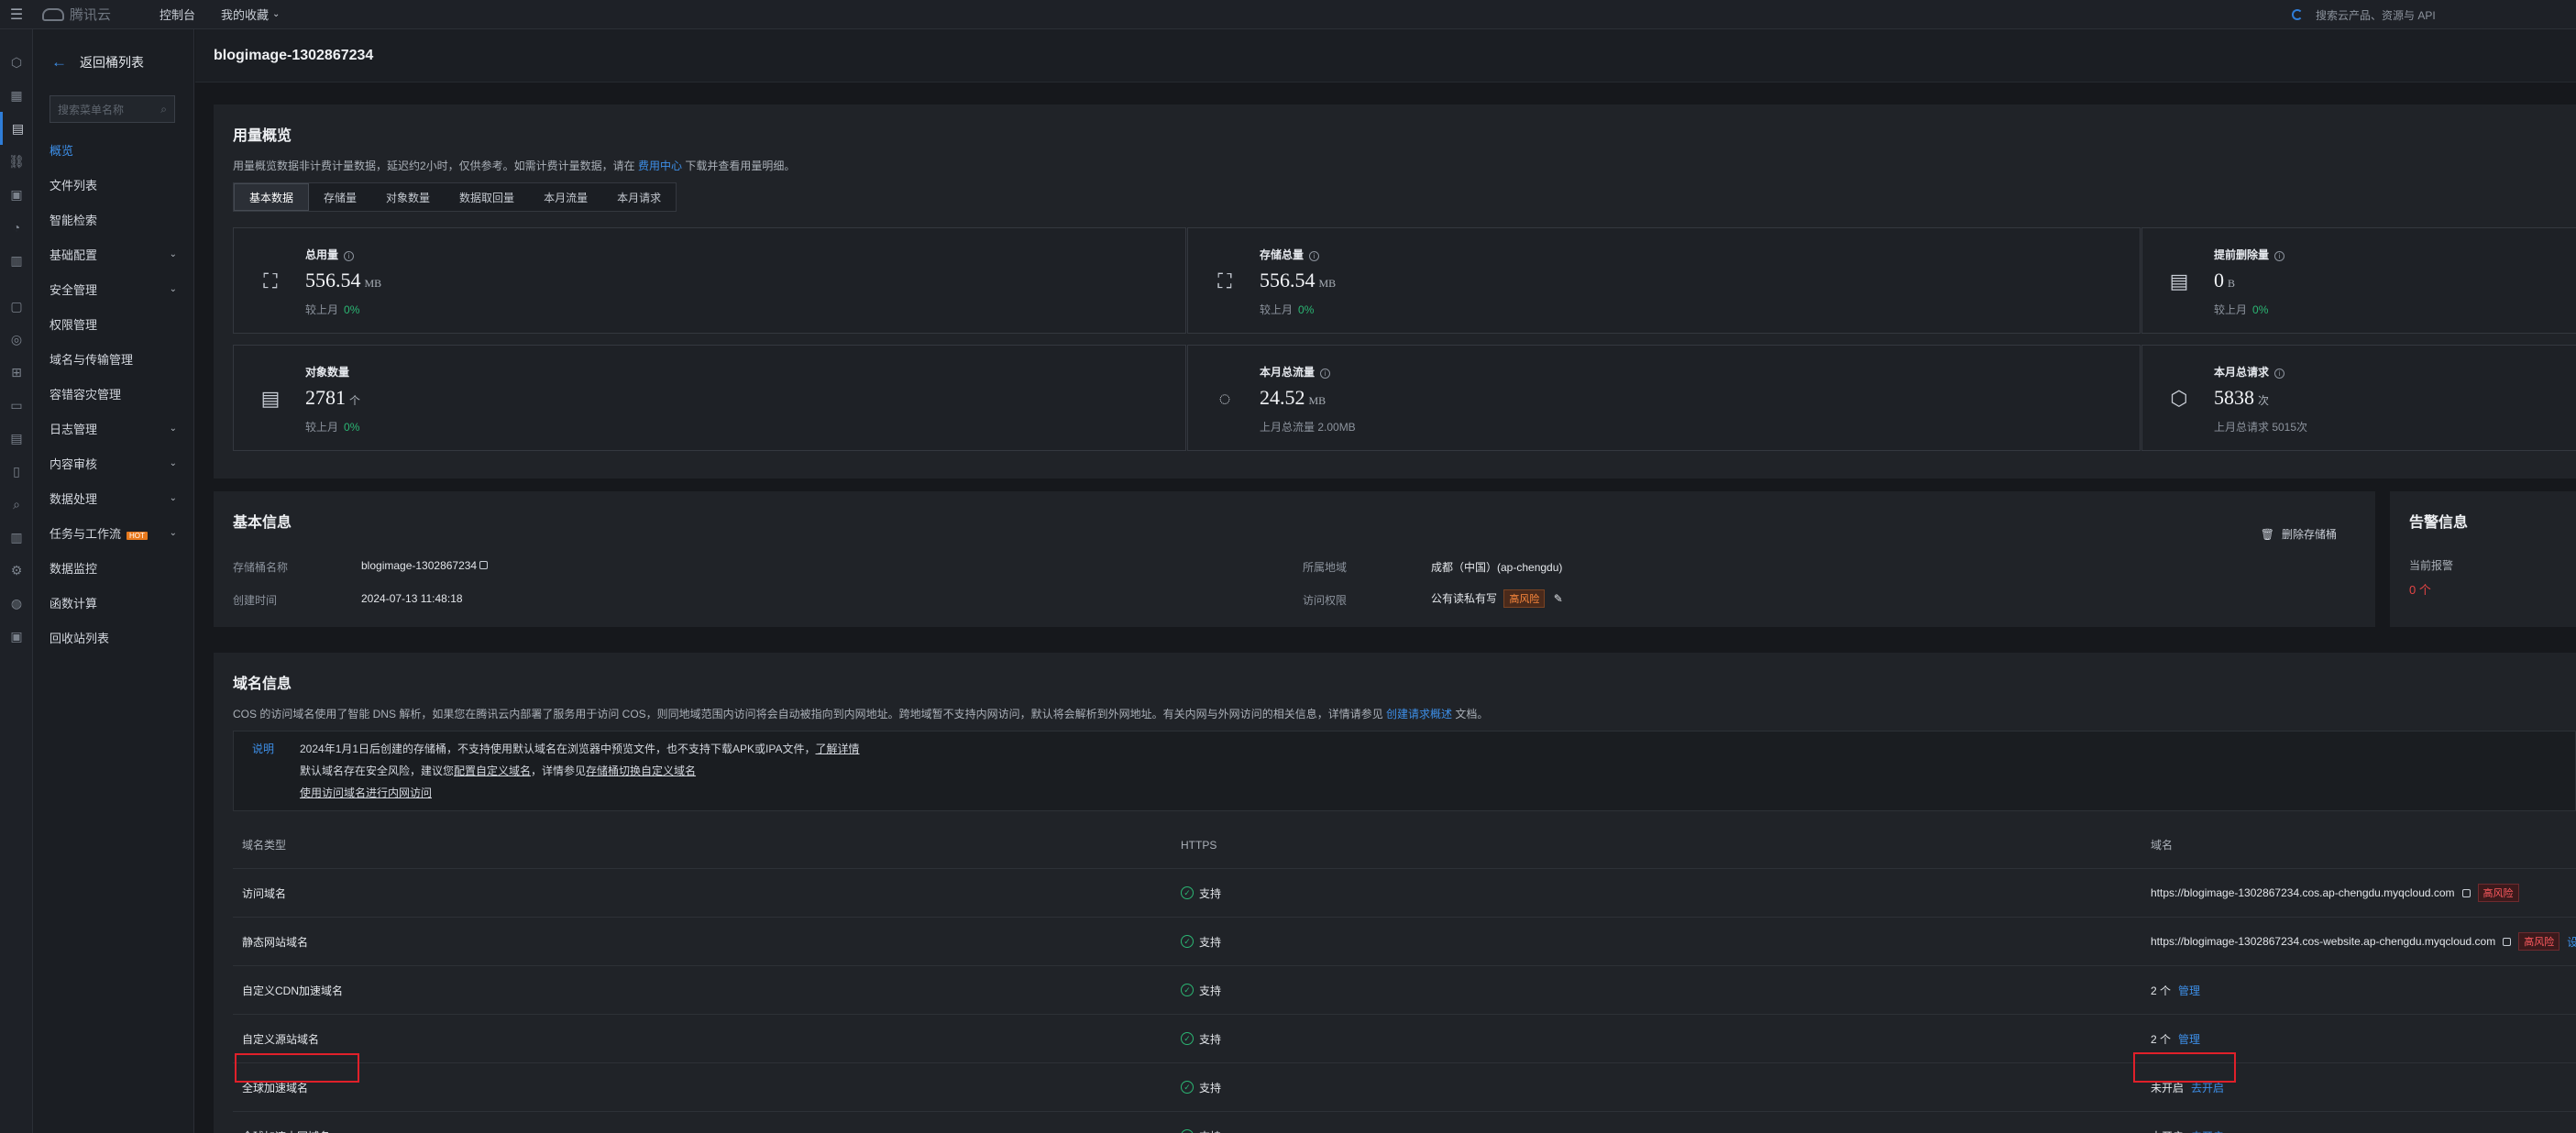 The image size is (2576, 1133). What do you see at coordinates (660, 166) in the screenshot?
I see `billing-center-link: 费用中心` at bounding box center [660, 166].